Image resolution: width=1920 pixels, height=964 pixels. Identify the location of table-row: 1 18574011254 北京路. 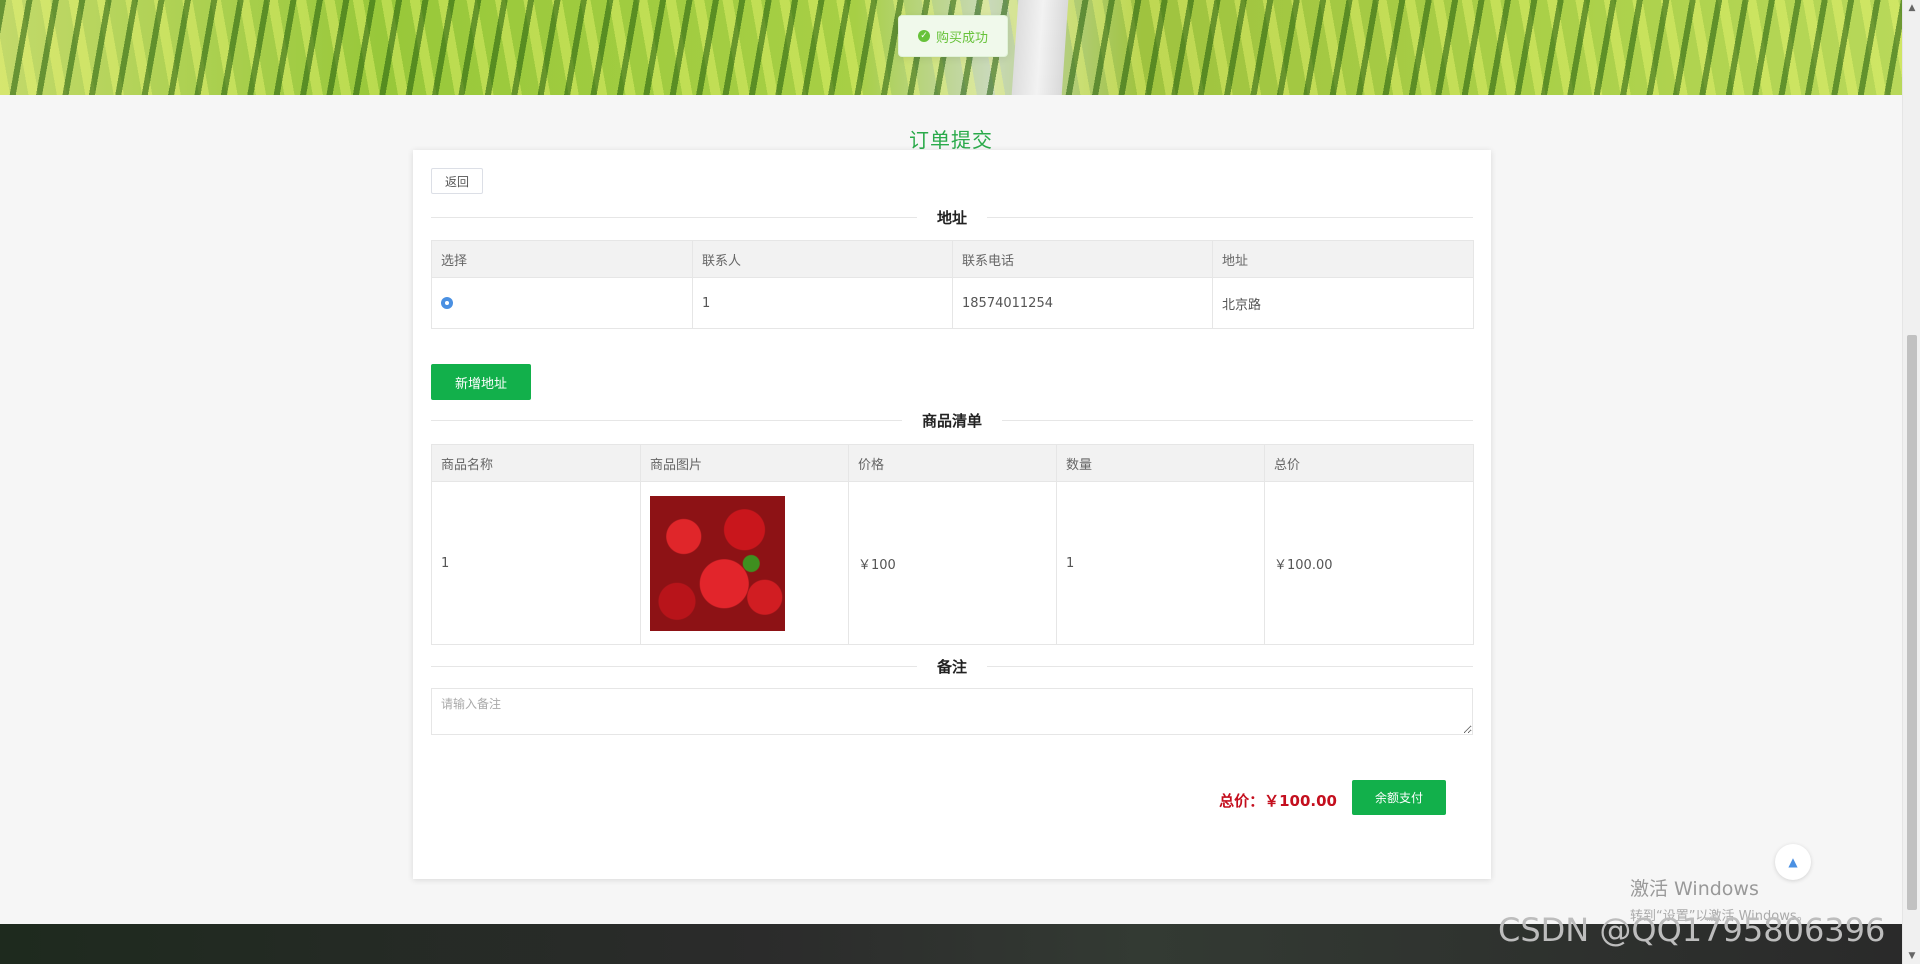
(952, 303).